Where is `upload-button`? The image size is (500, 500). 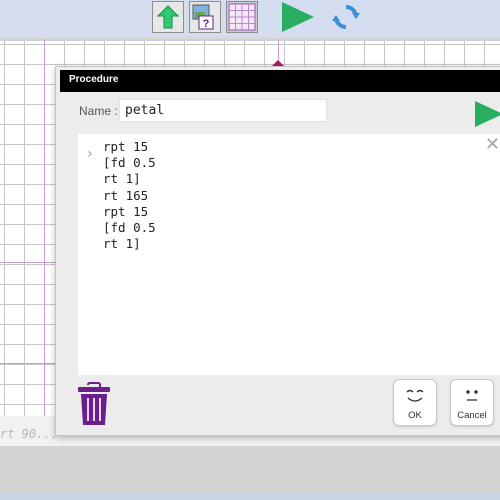
upload-button is located at coordinates (168, 17).